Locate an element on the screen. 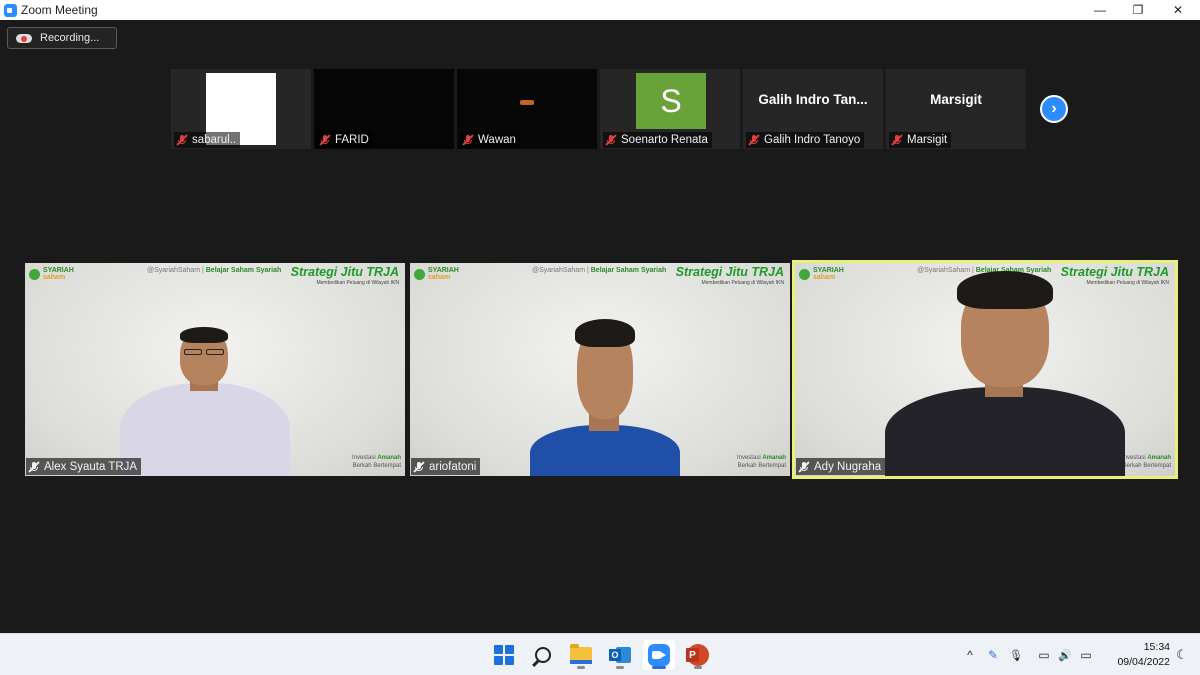  zoom-taskbar-button is located at coordinates (659, 655).